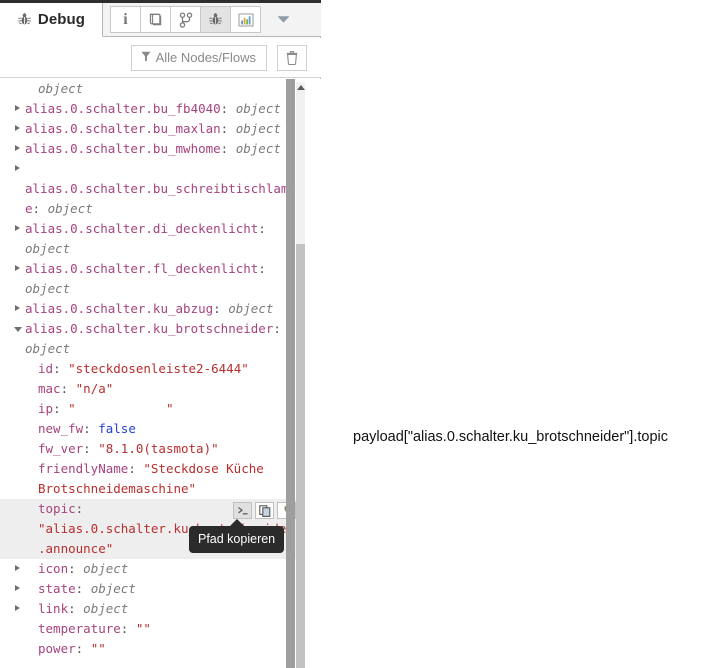  I want to click on message-scrollbar, so click(300, 375).